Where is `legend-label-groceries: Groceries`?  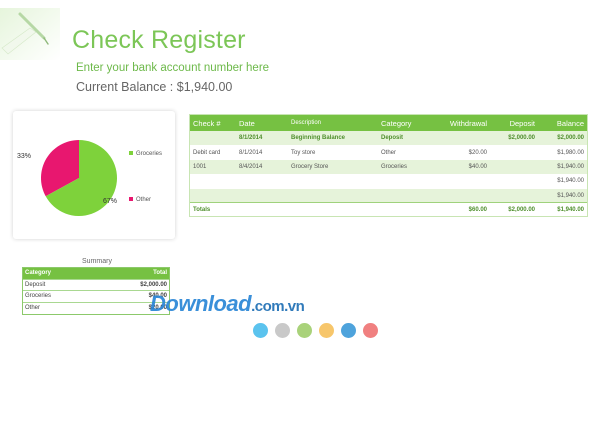
legend-label-groceries: Groceries is located at coordinates (149, 154).